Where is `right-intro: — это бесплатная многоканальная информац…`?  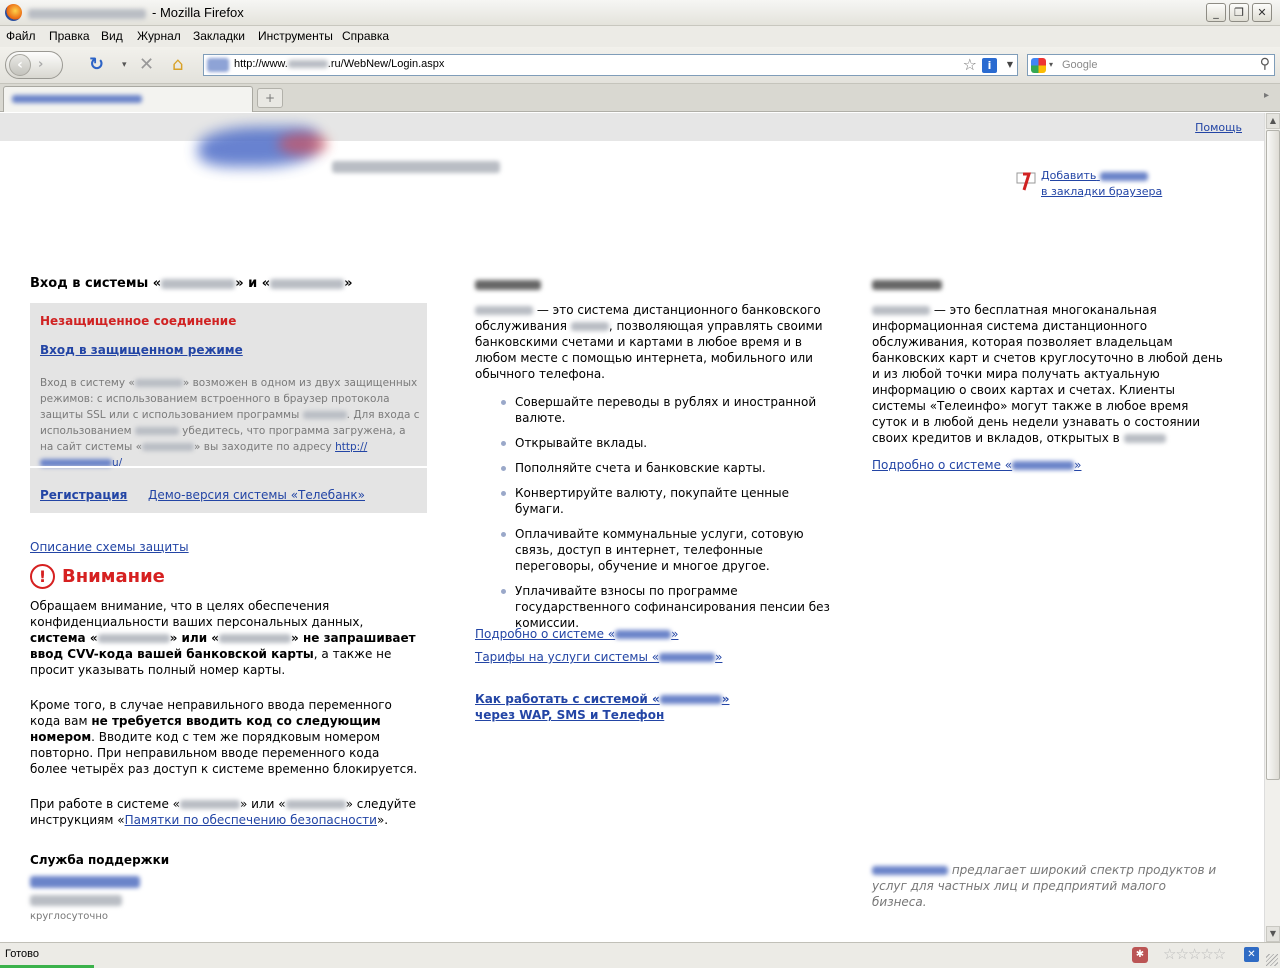
right-intro: — это бесплатная многоканальная информац… is located at coordinates (1047, 374).